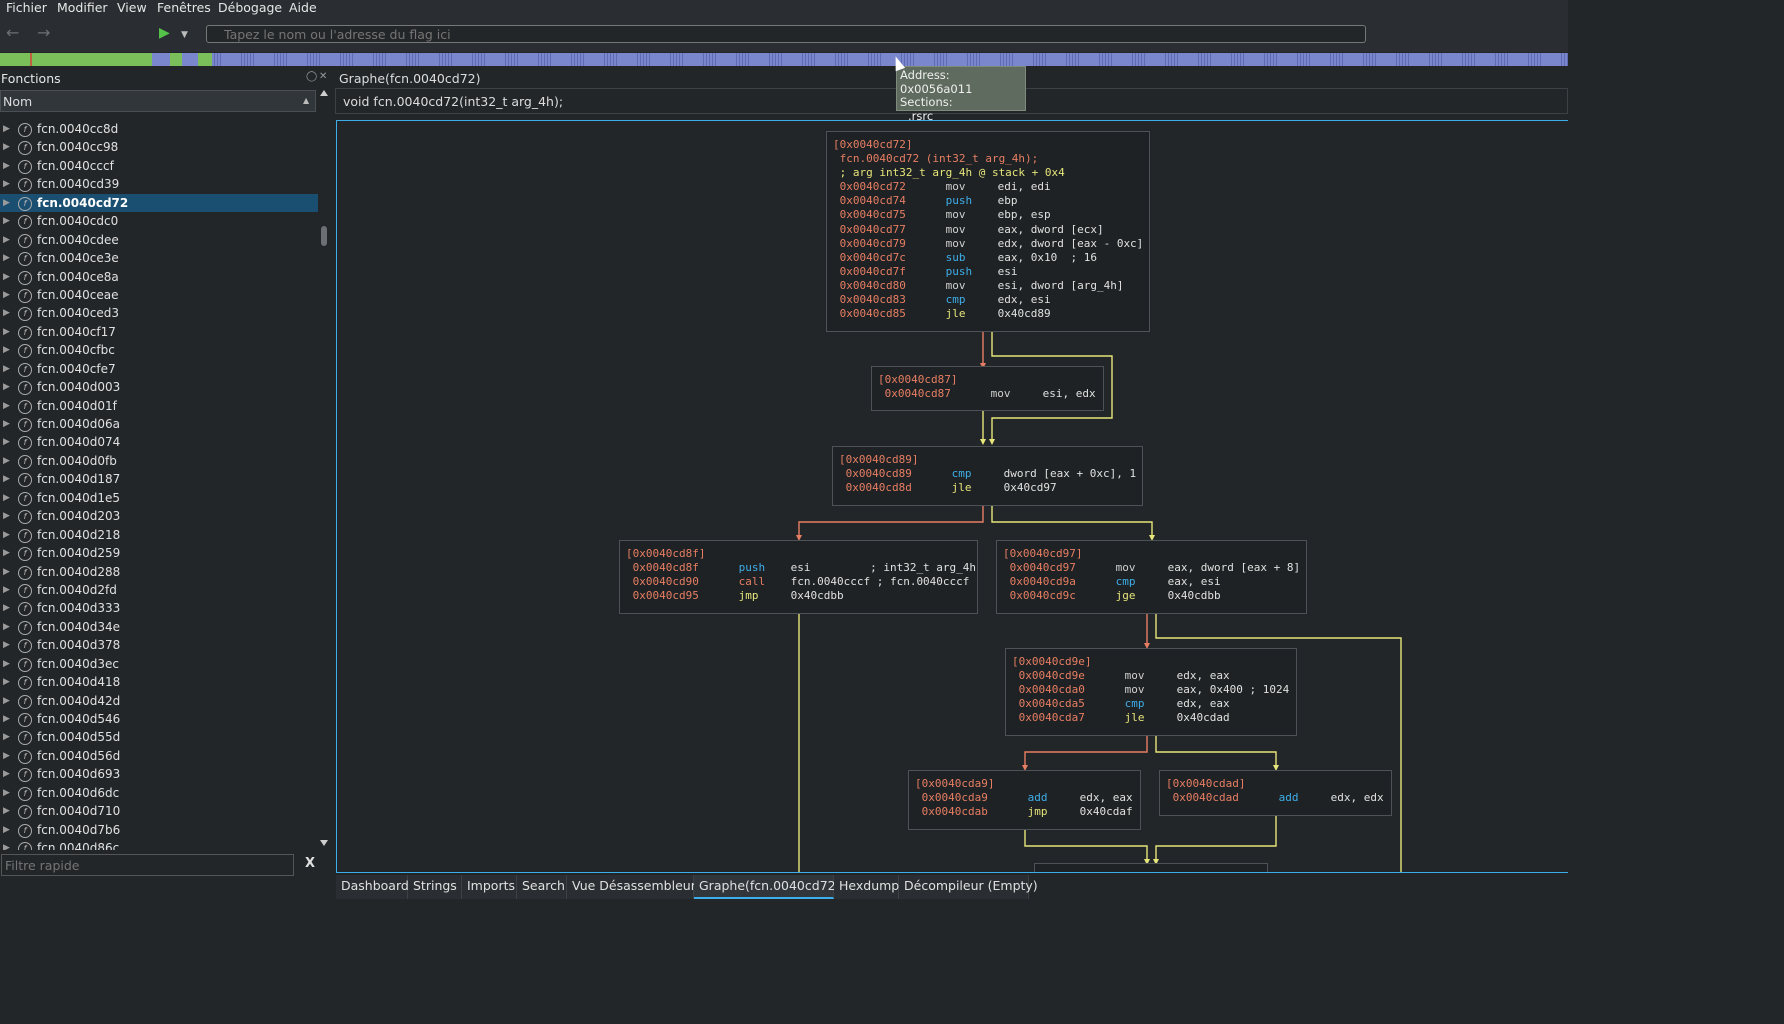 This screenshot has width=1784, height=1024. What do you see at coordinates (1142, 596) in the screenshot?
I see `instr-mnemonic: jge` at bounding box center [1142, 596].